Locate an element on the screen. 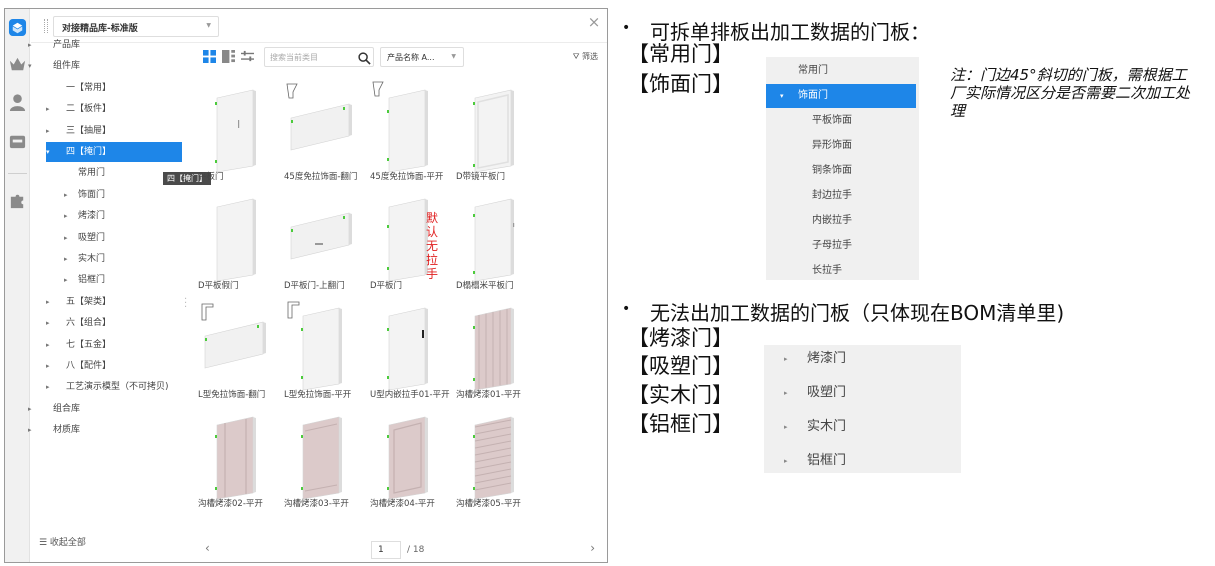 The height and width of the screenshot is (566, 1215). pagination: ‹ 1 / 18 › is located at coordinates (399, 549).